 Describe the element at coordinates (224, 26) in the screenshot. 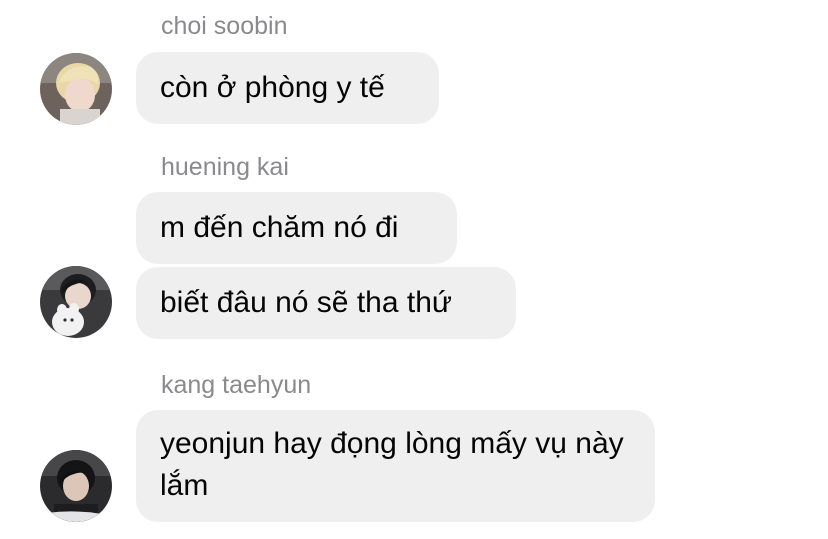

I see `sender-name-choi-soobin: choi soobin` at that location.